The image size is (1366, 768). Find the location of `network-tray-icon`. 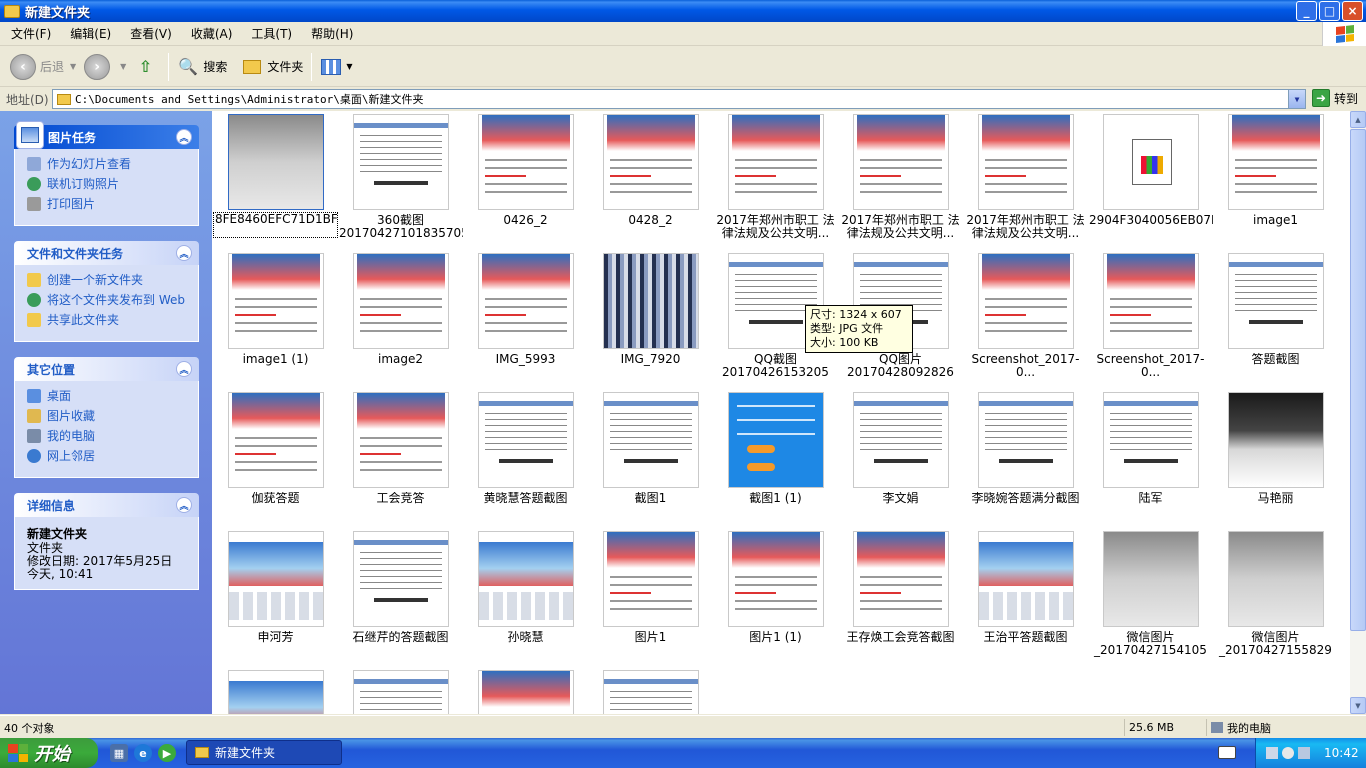

network-tray-icon is located at coordinates (1272, 753).